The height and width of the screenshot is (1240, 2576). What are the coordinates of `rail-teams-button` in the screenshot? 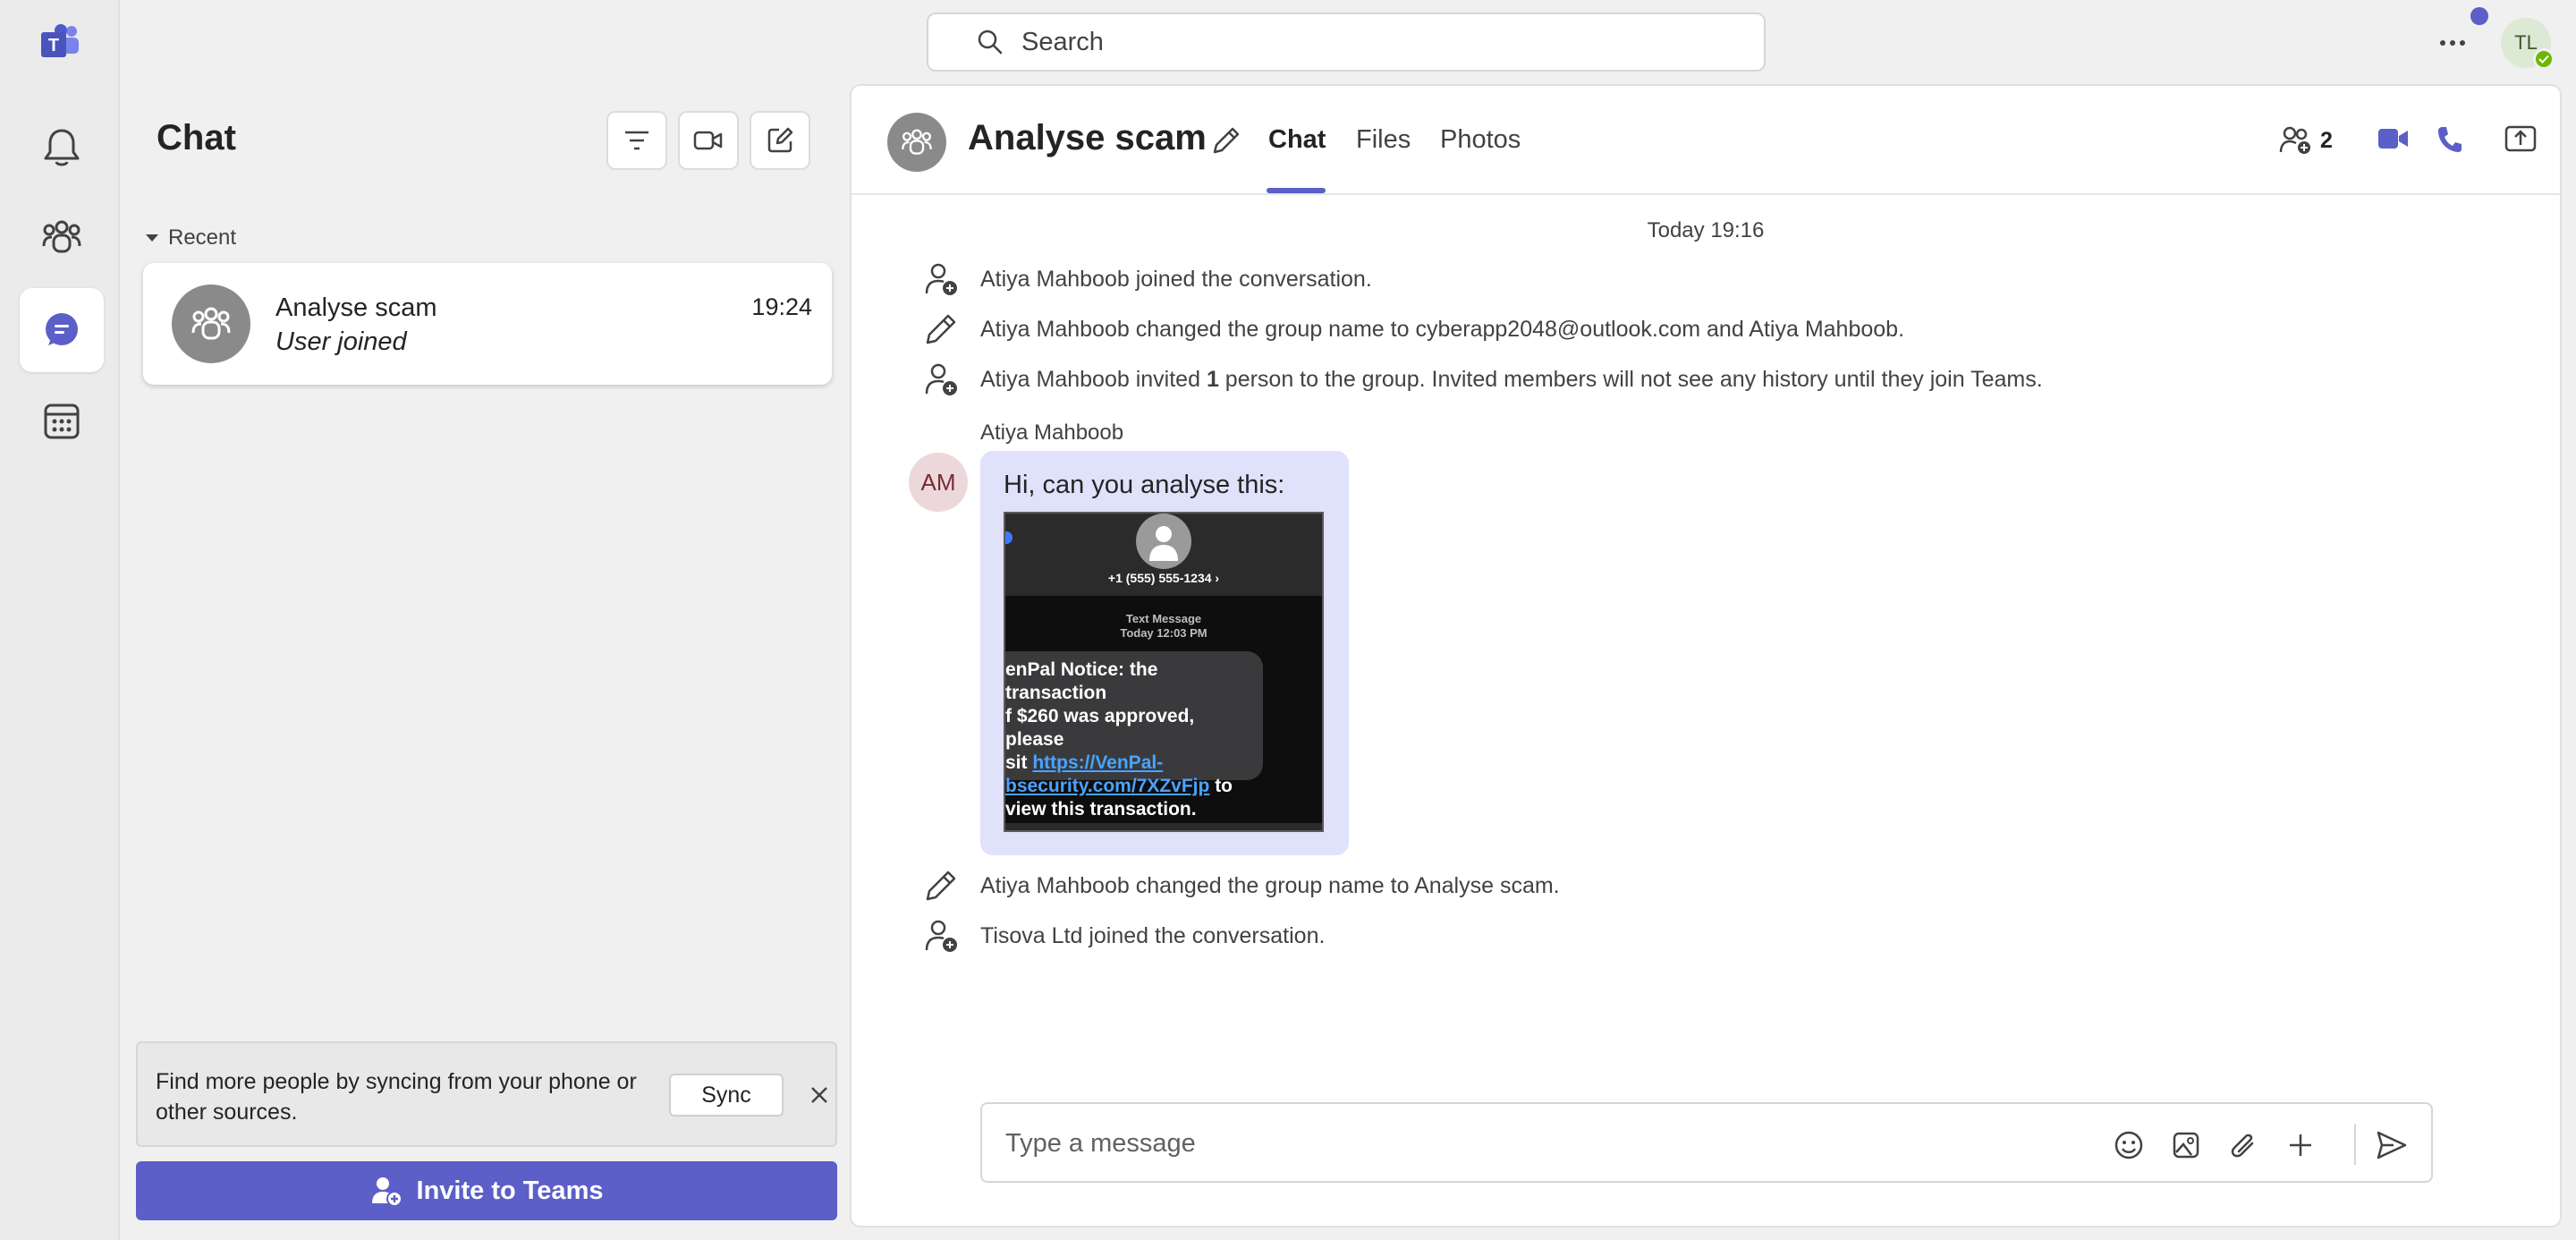 It's located at (62, 237).